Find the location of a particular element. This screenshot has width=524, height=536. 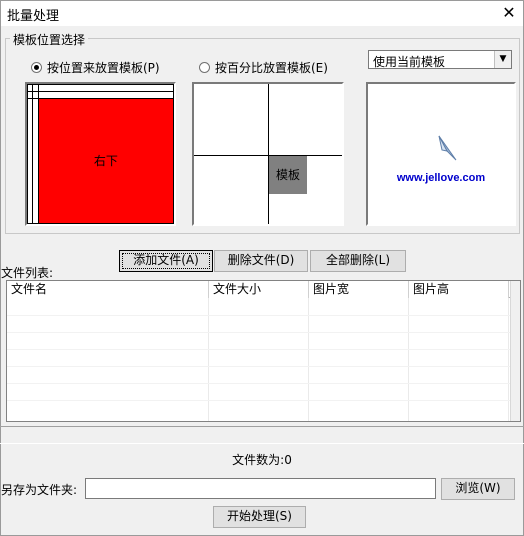

close-icon: ✕ is located at coordinates (509, 13).